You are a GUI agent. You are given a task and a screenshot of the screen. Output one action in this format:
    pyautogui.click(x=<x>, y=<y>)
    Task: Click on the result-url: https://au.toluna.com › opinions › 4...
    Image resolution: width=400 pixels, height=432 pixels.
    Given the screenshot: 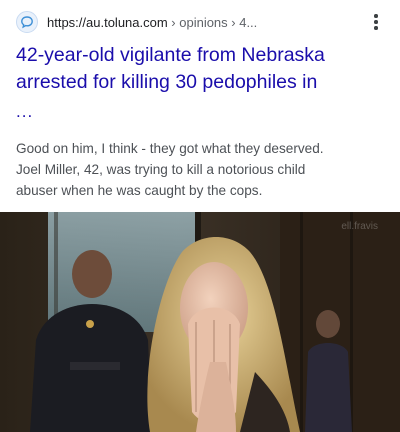 What is the action you would take?
    pyautogui.click(x=152, y=22)
    